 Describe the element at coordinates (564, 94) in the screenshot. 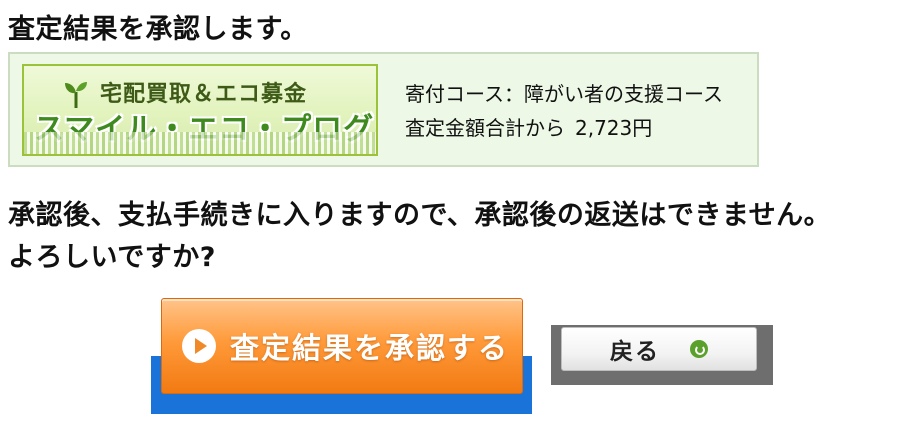

I see `donation-course: 寄付コース：障がい者の支援コース` at that location.